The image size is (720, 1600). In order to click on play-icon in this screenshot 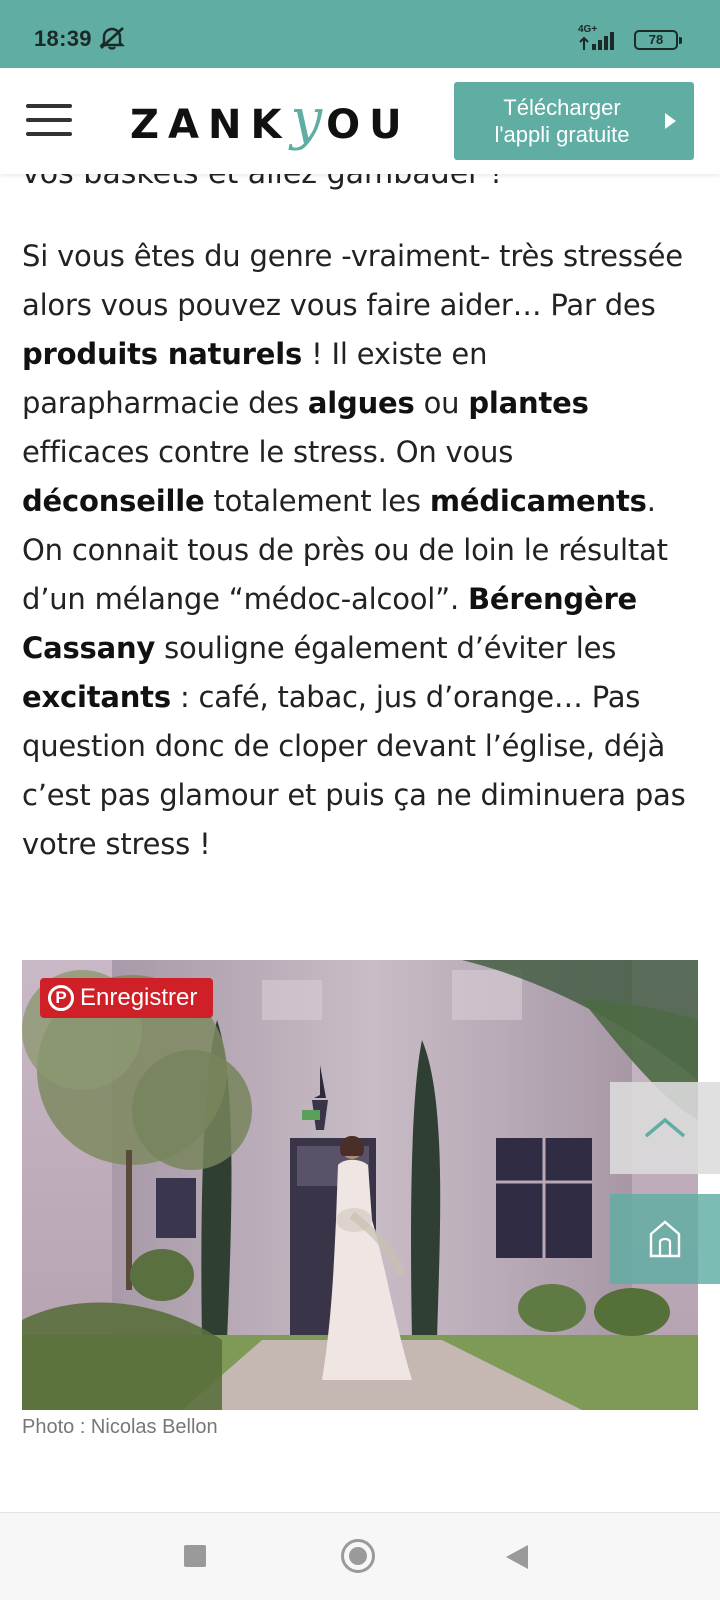, I will do `click(670, 121)`.